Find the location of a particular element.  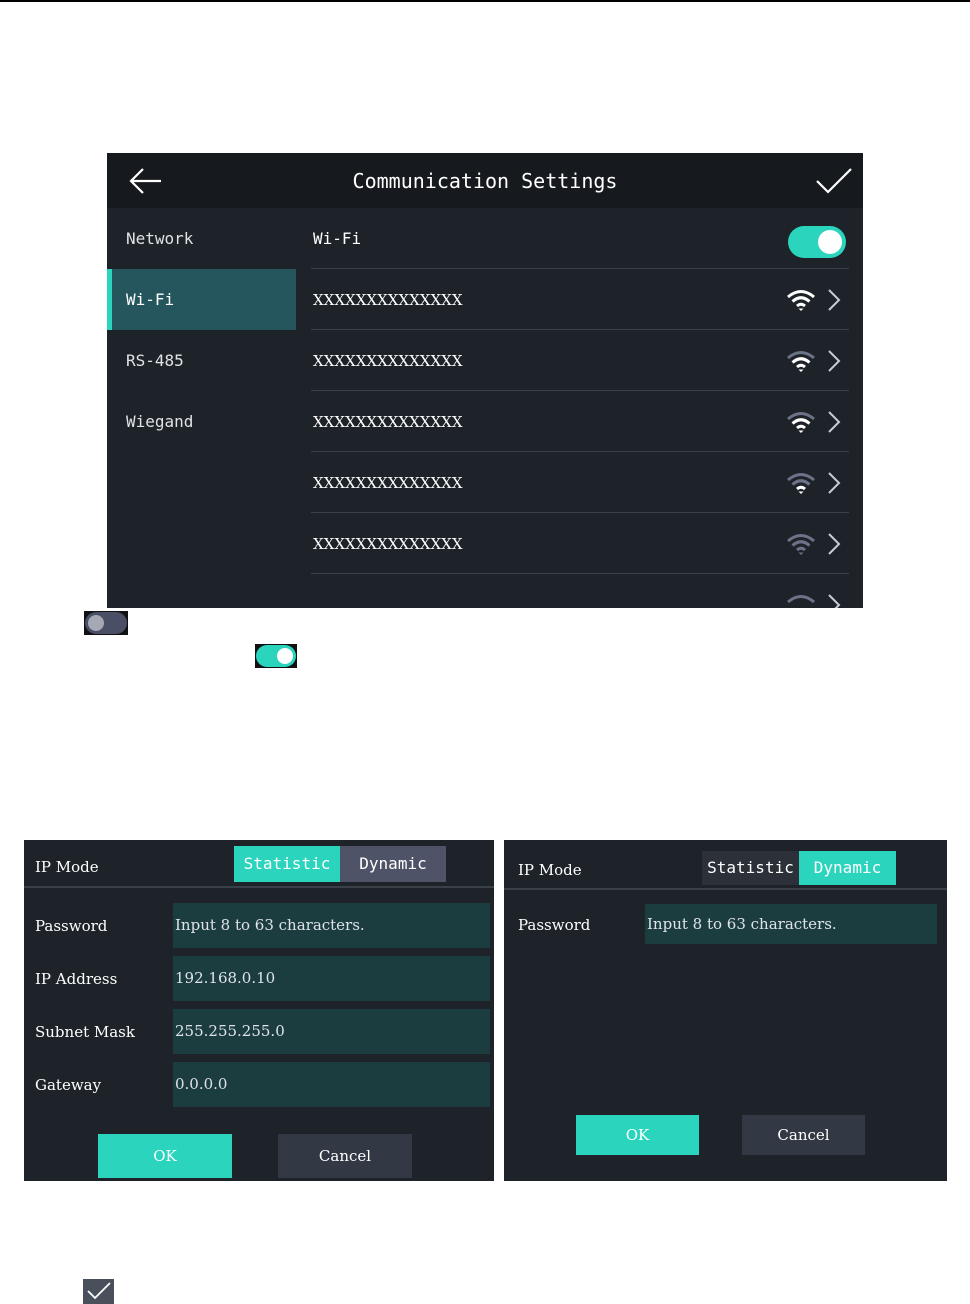

confirm-check-icon is located at coordinates (98, 1291).